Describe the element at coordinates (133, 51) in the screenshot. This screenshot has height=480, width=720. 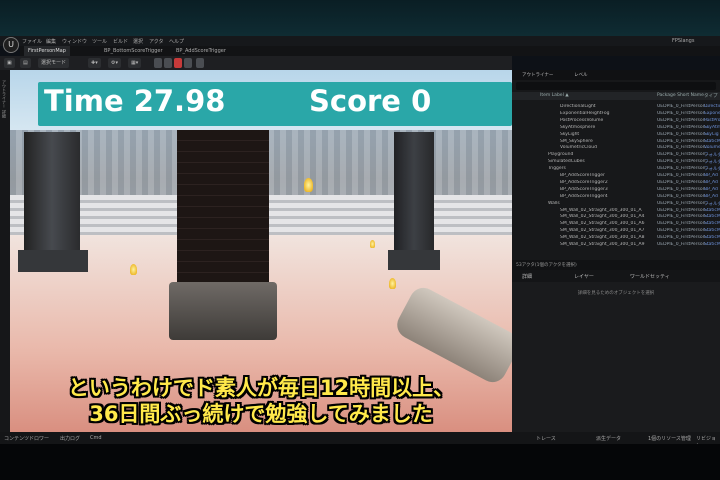
I see `tab-bottom-score-trigger: BP_BottomScoreTrigger` at that location.